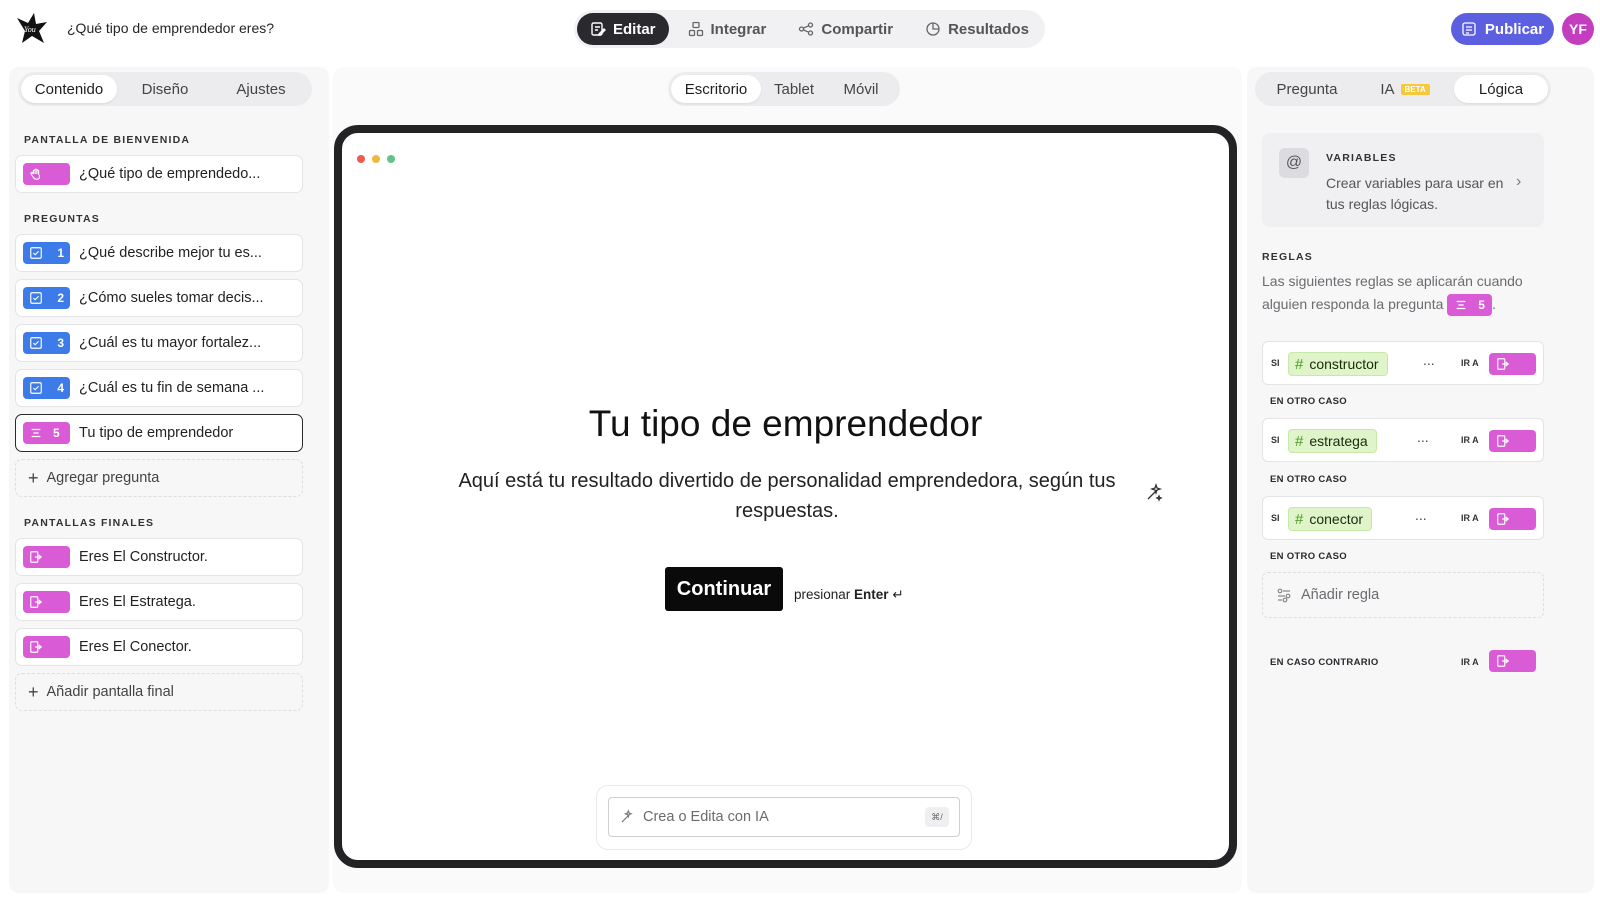 The height and width of the screenshot is (900, 1600). I want to click on condition-tag: # estratega, so click(1332, 441).